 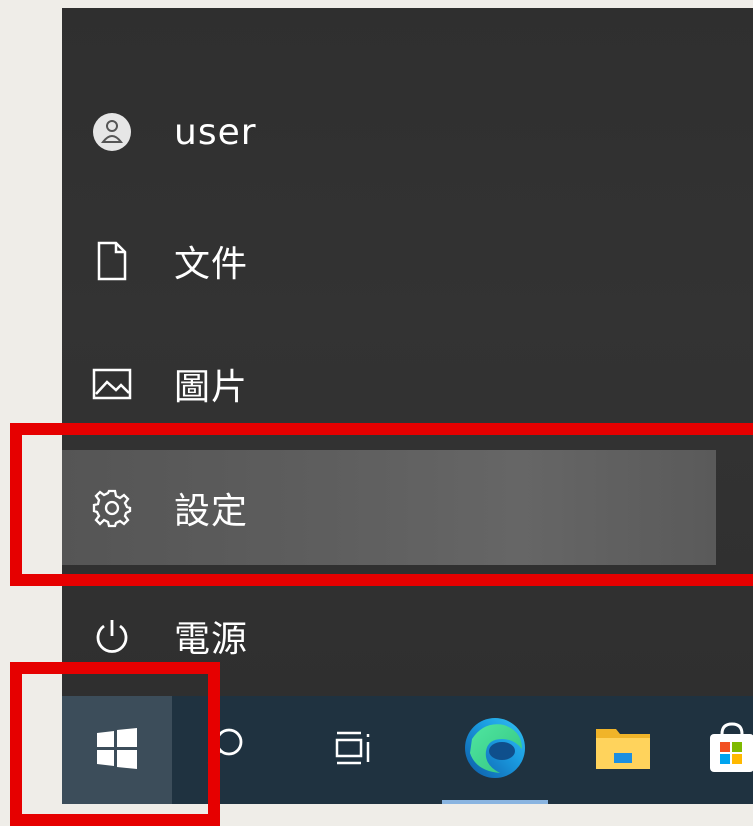 I want to click on picture-icon, so click(x=112, y=384).